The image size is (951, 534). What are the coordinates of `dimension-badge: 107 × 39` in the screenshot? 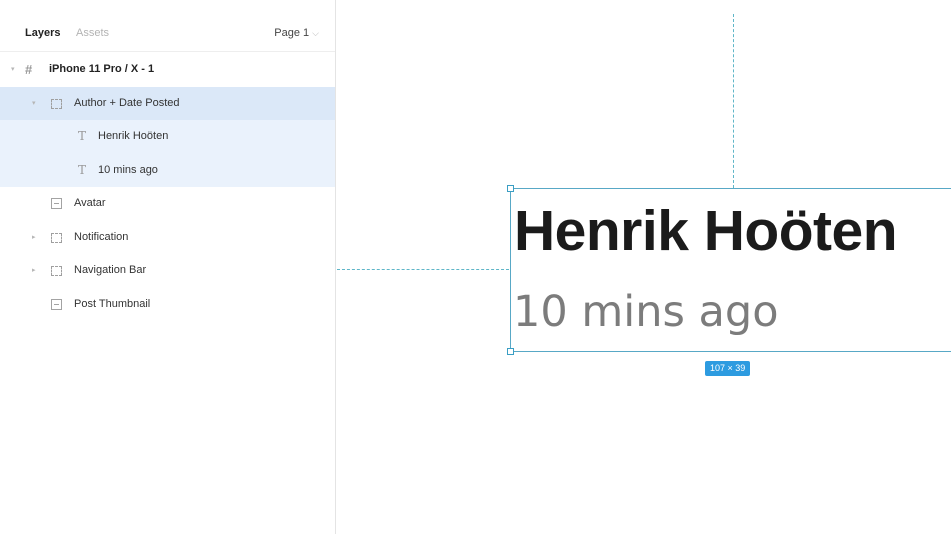 It's located at (728, 368).